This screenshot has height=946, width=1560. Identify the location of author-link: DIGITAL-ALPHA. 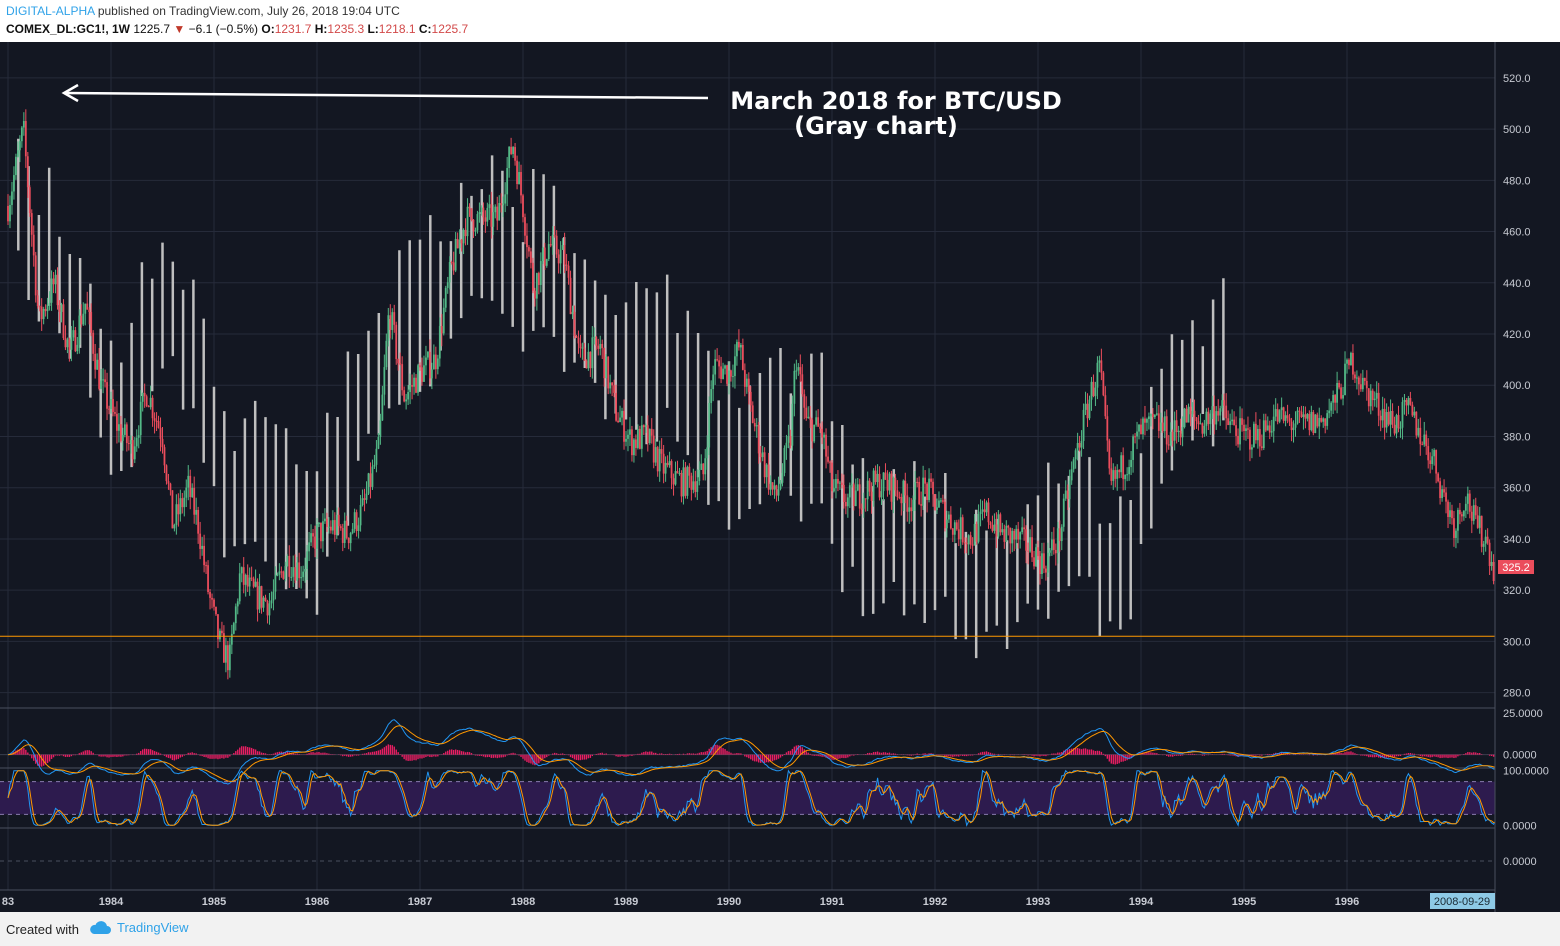
(50, 11).